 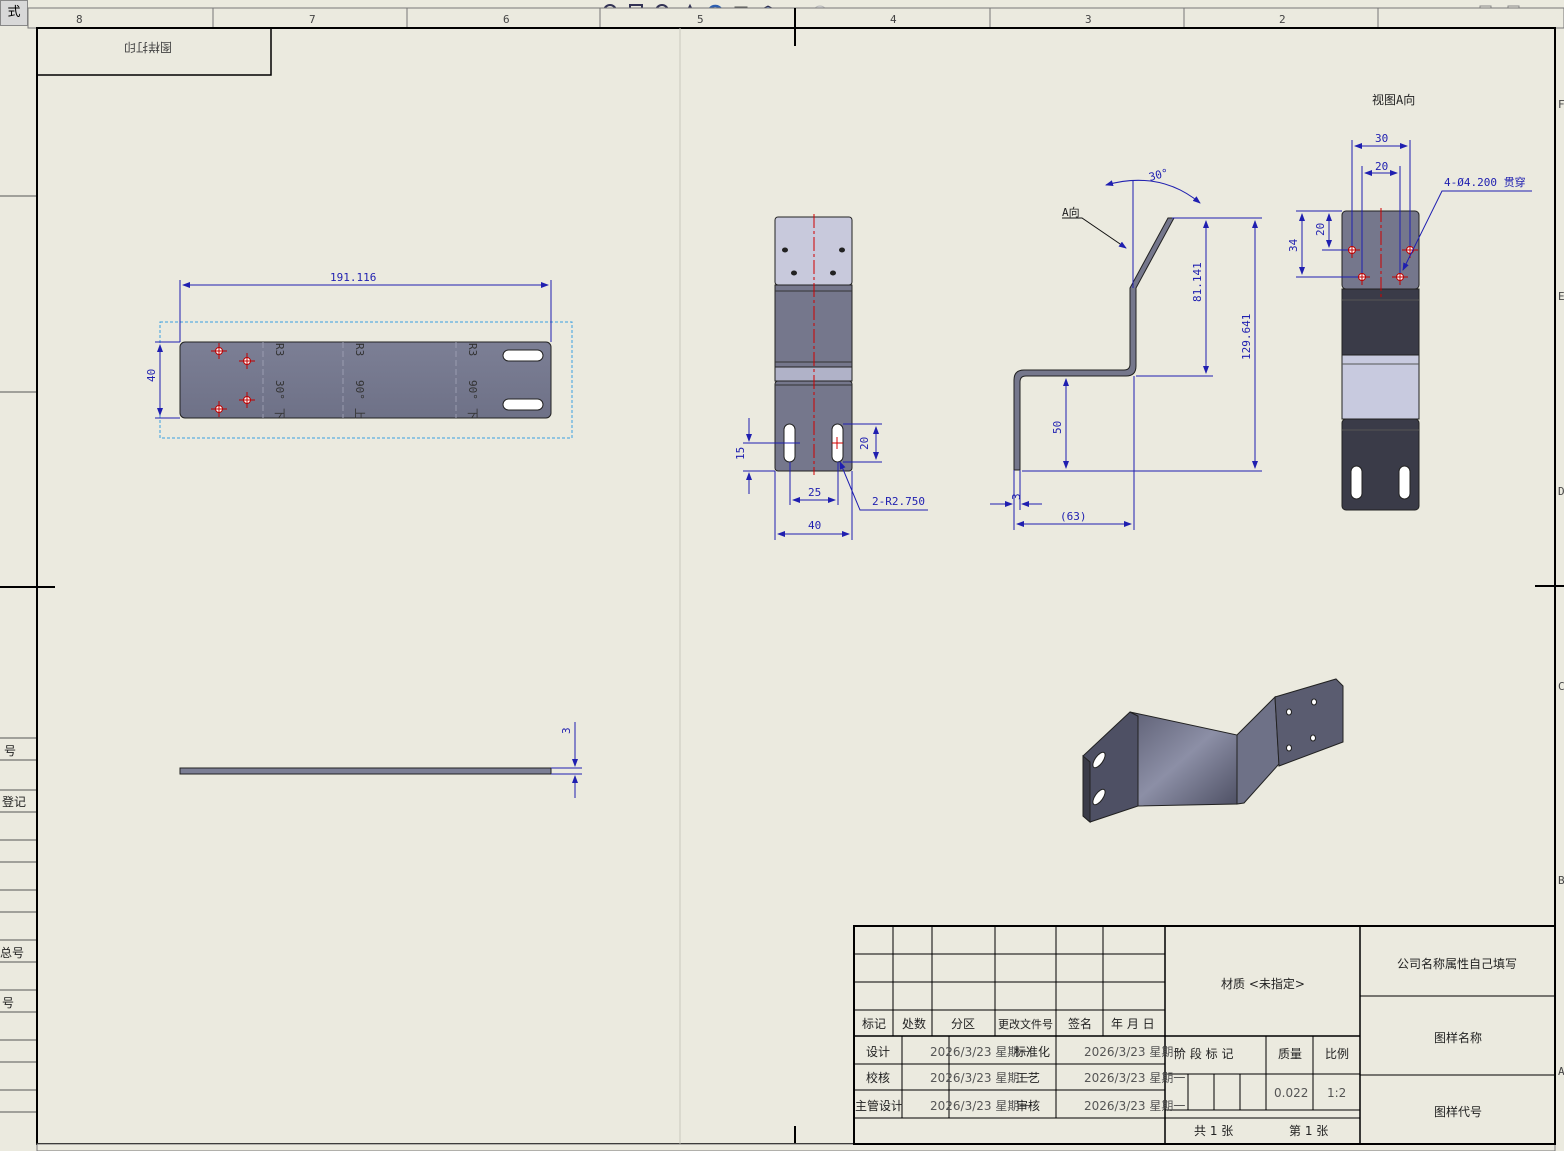 What do you see at coordinates (79, 19) in the screenshot?
I see `ruler-label-8: 8` at bounding box center [79, 19].